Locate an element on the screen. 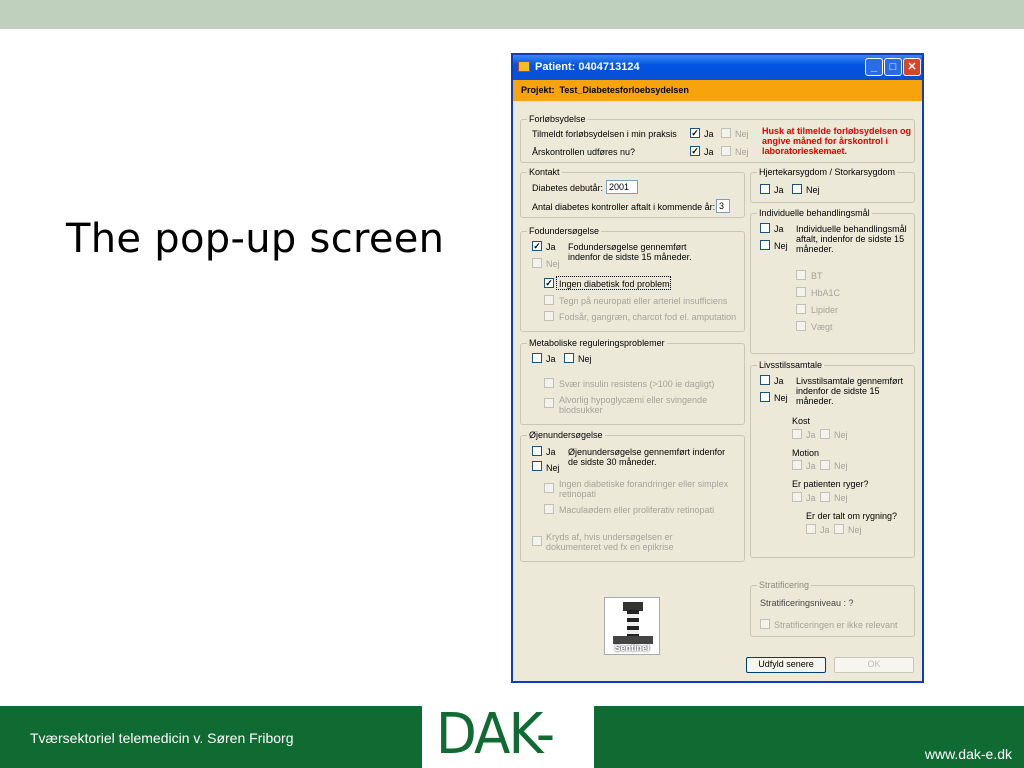  fod-nej-label: Nej is located at coordinates (553, 264).